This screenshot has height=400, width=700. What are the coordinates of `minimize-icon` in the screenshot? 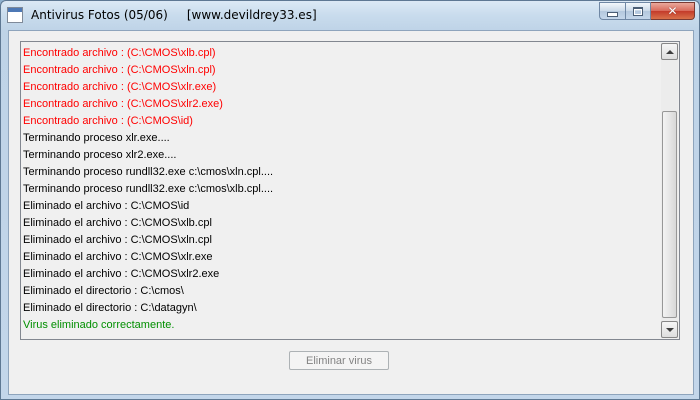 It's located at (612, 14).